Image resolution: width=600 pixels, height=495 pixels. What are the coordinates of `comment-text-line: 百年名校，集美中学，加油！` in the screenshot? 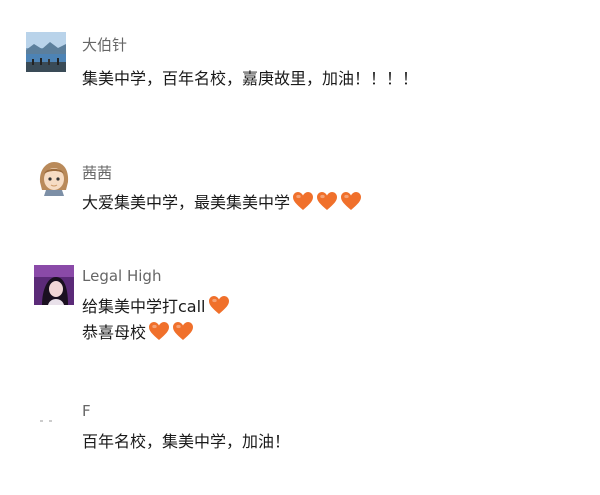 It's located at (186, 440).